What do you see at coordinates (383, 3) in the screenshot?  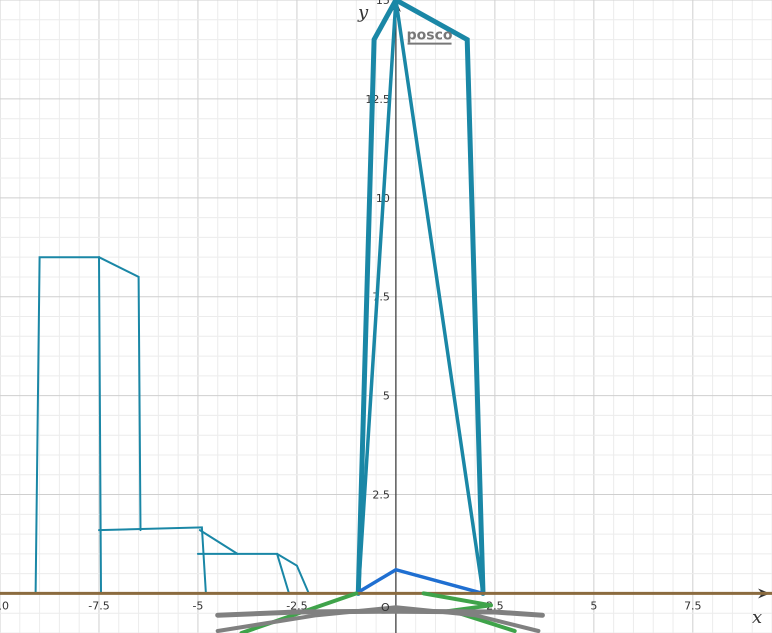 I see `y-tick-label: 15` at bounding box center [383, 3].